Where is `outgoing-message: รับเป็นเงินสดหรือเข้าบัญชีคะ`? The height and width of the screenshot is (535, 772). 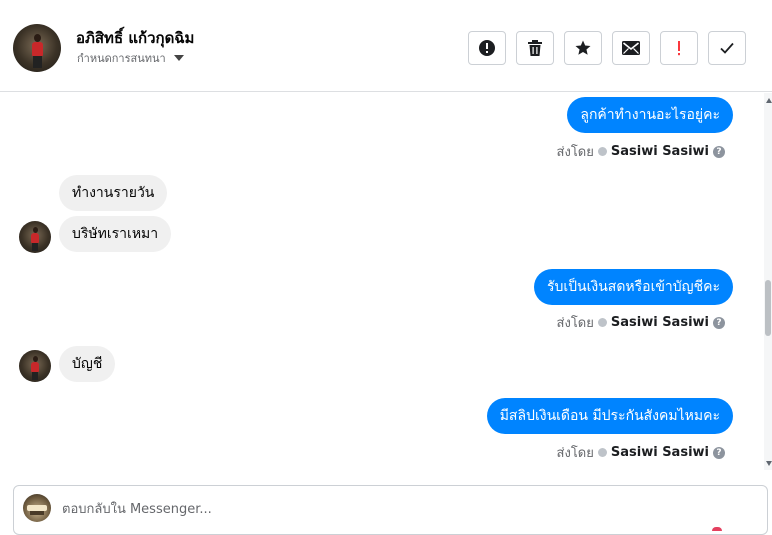 outgoing-message: รับเป็นเงินสดหรือเข้าบัญชีคะ is located at coordinates (633, 287).